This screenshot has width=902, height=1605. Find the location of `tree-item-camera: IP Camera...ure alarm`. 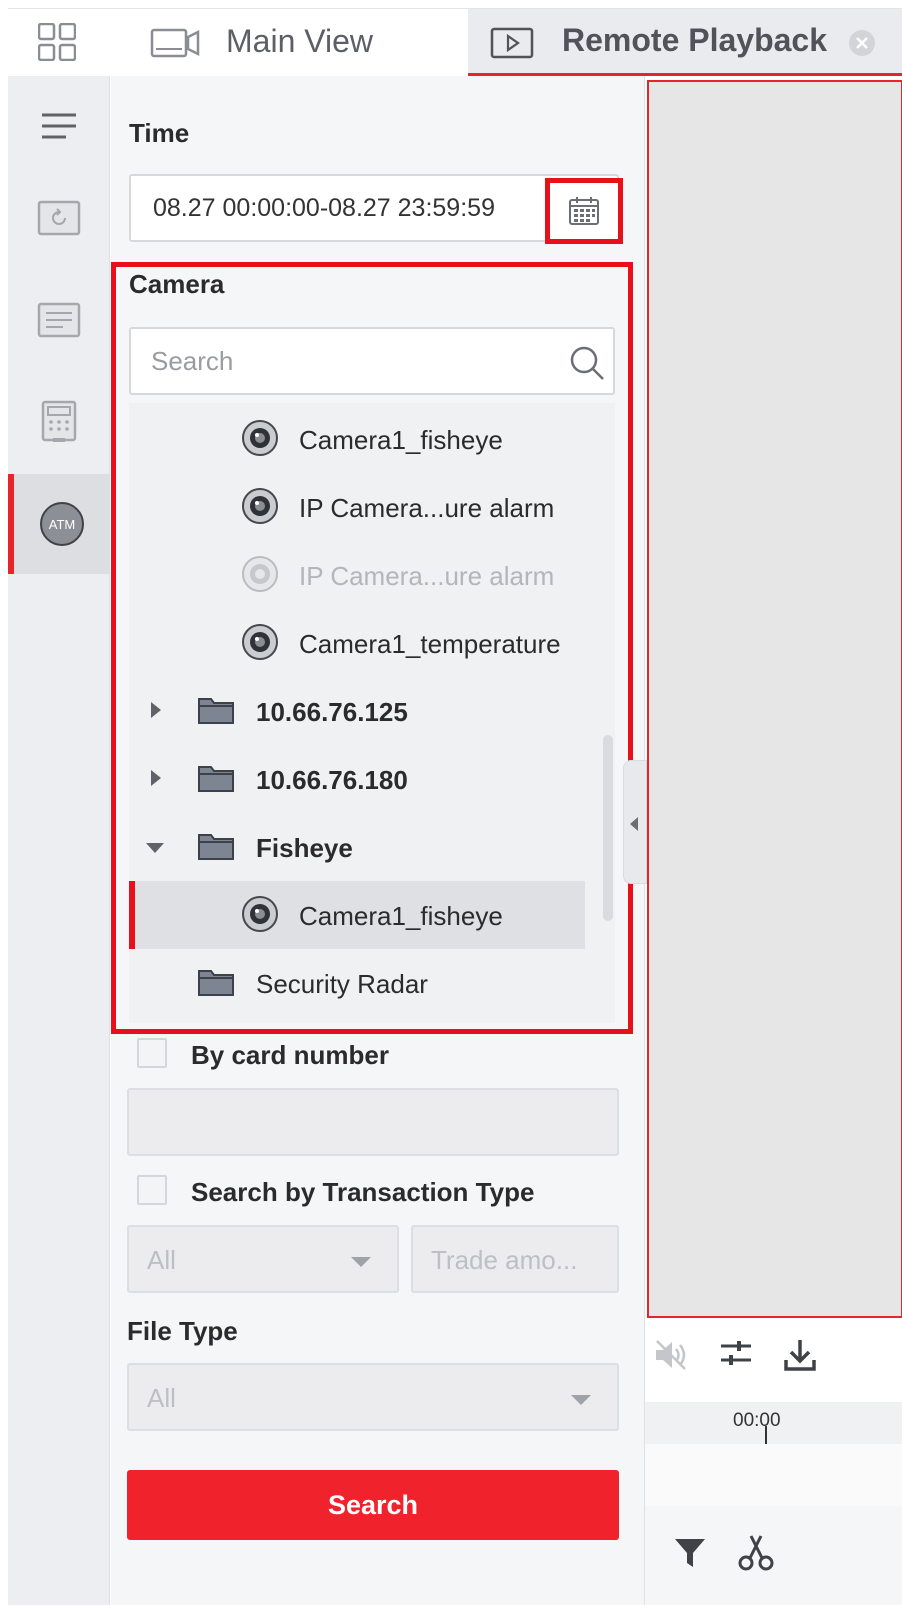

tree-item-camera: IP Camera...ure alarm is located at coordinates (357, 507).